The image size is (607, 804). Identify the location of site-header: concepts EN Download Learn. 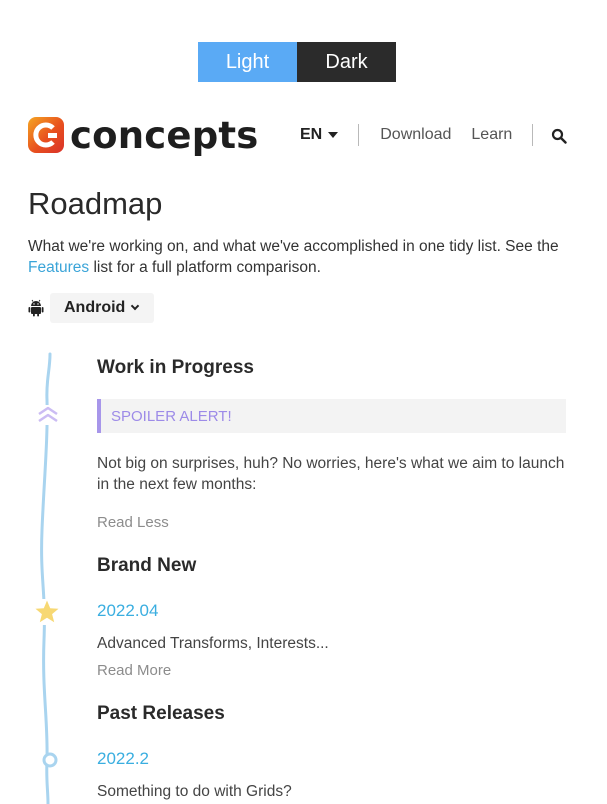
(300, 135).